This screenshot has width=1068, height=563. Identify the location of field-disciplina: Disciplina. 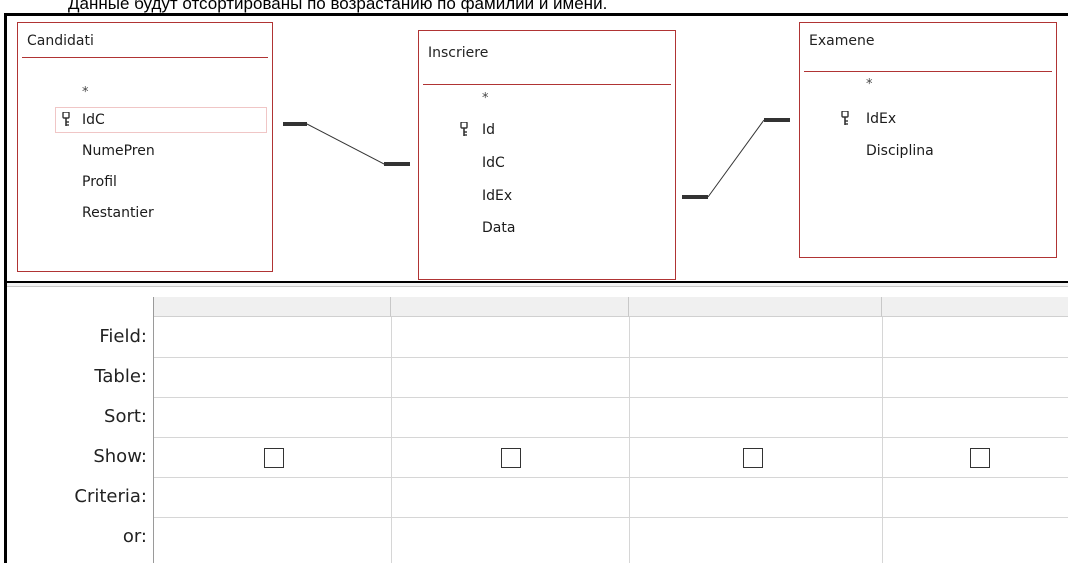
(900, 151).